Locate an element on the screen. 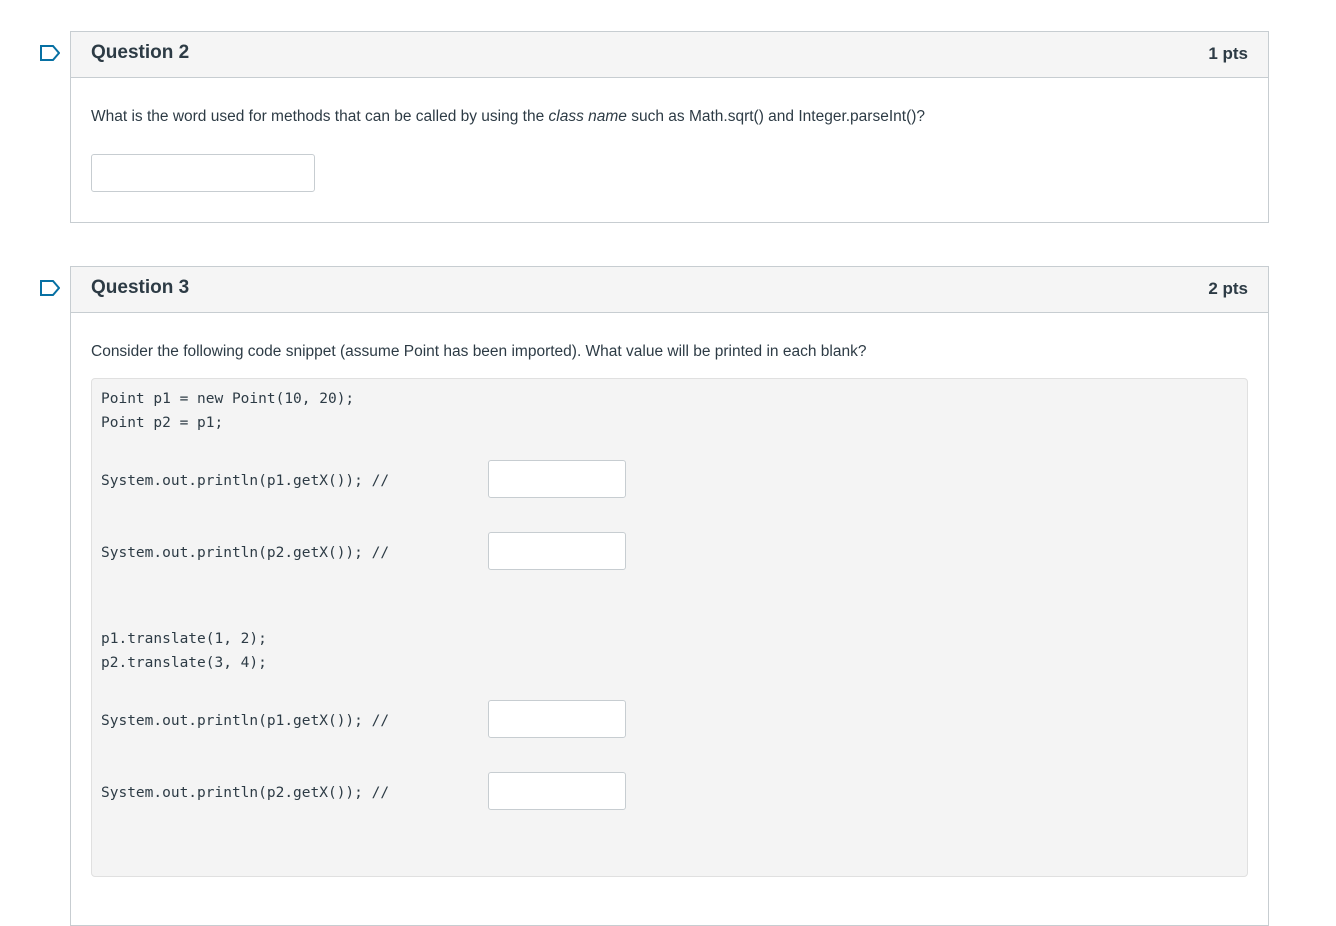 Image resolution: width=1336 pixels, height=926 pixels. code-line: p2.translate(3, 4); is located at coordinates (184, 663).